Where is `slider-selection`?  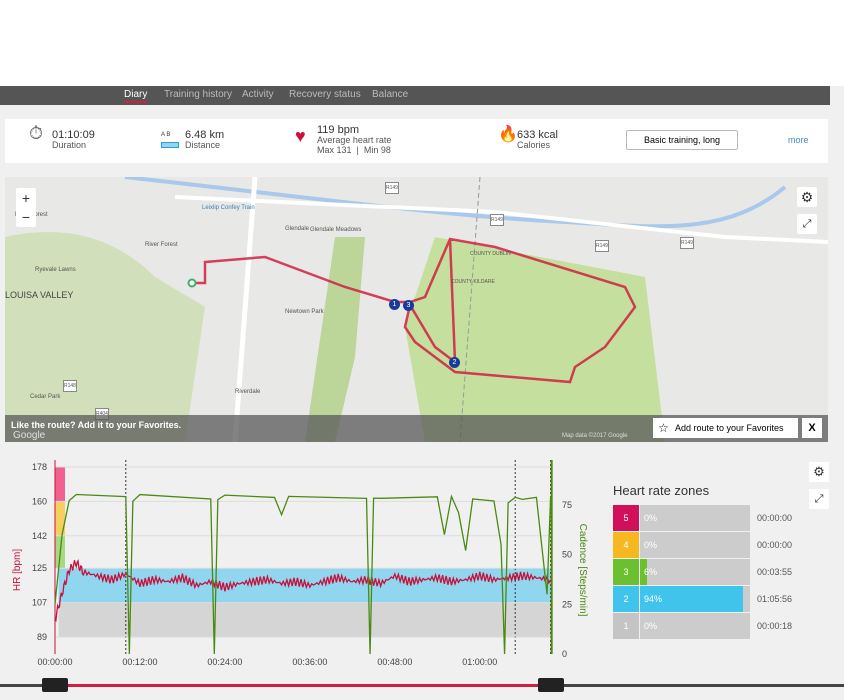 slider-selection is located at coordinates (302, 685).